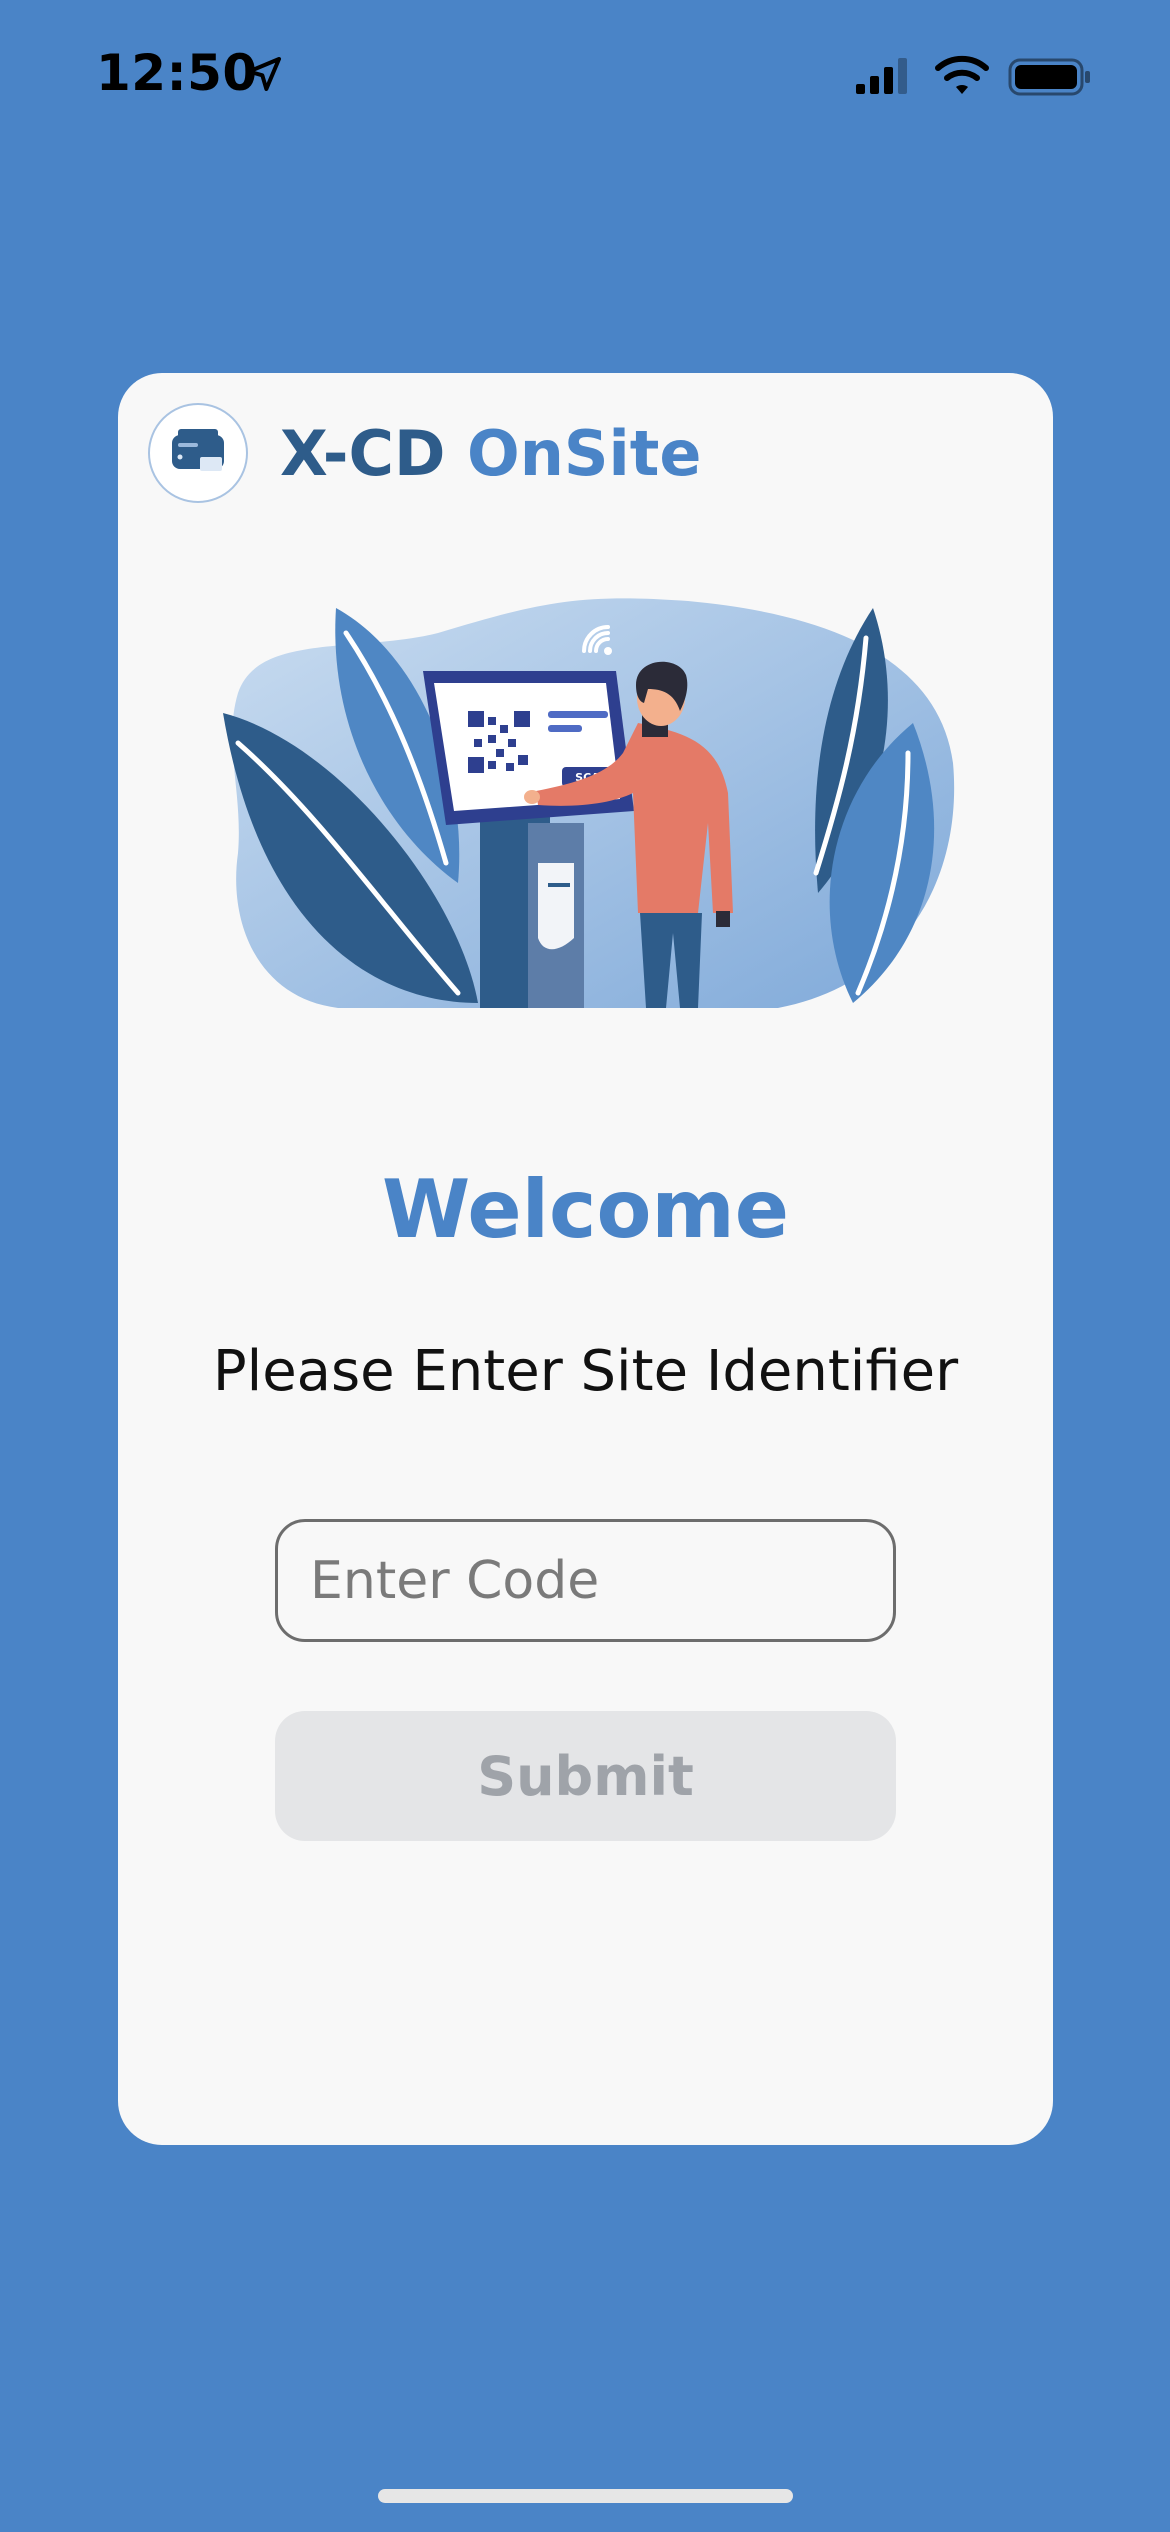  What do you see at coordinates (585, 1209) in the screenshot?
I see `welcome-title: Welcome` at bounding box center [585, 1209].